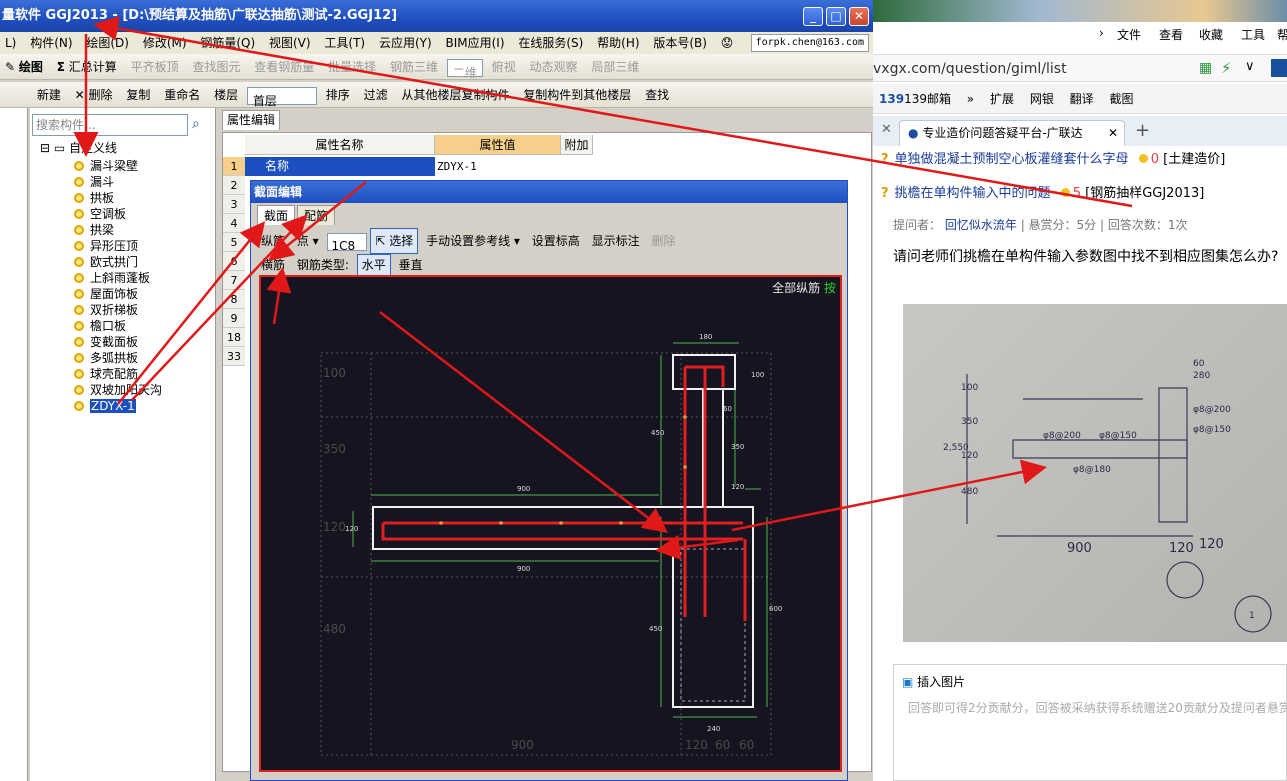  I want to click on manual-refline-button: 手动设置参考线 ▾, so click(473, 241).